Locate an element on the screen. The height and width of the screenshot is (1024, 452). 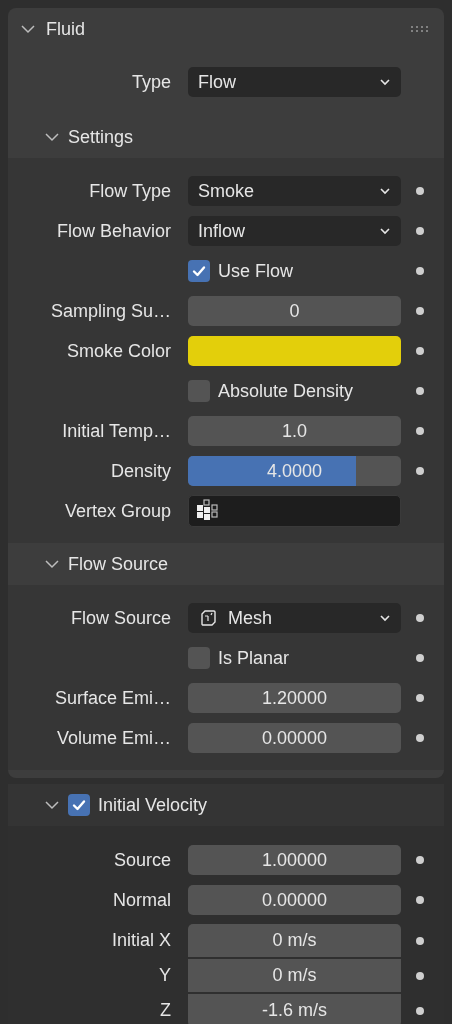
cube-icon is located at coordinates (208, 618).